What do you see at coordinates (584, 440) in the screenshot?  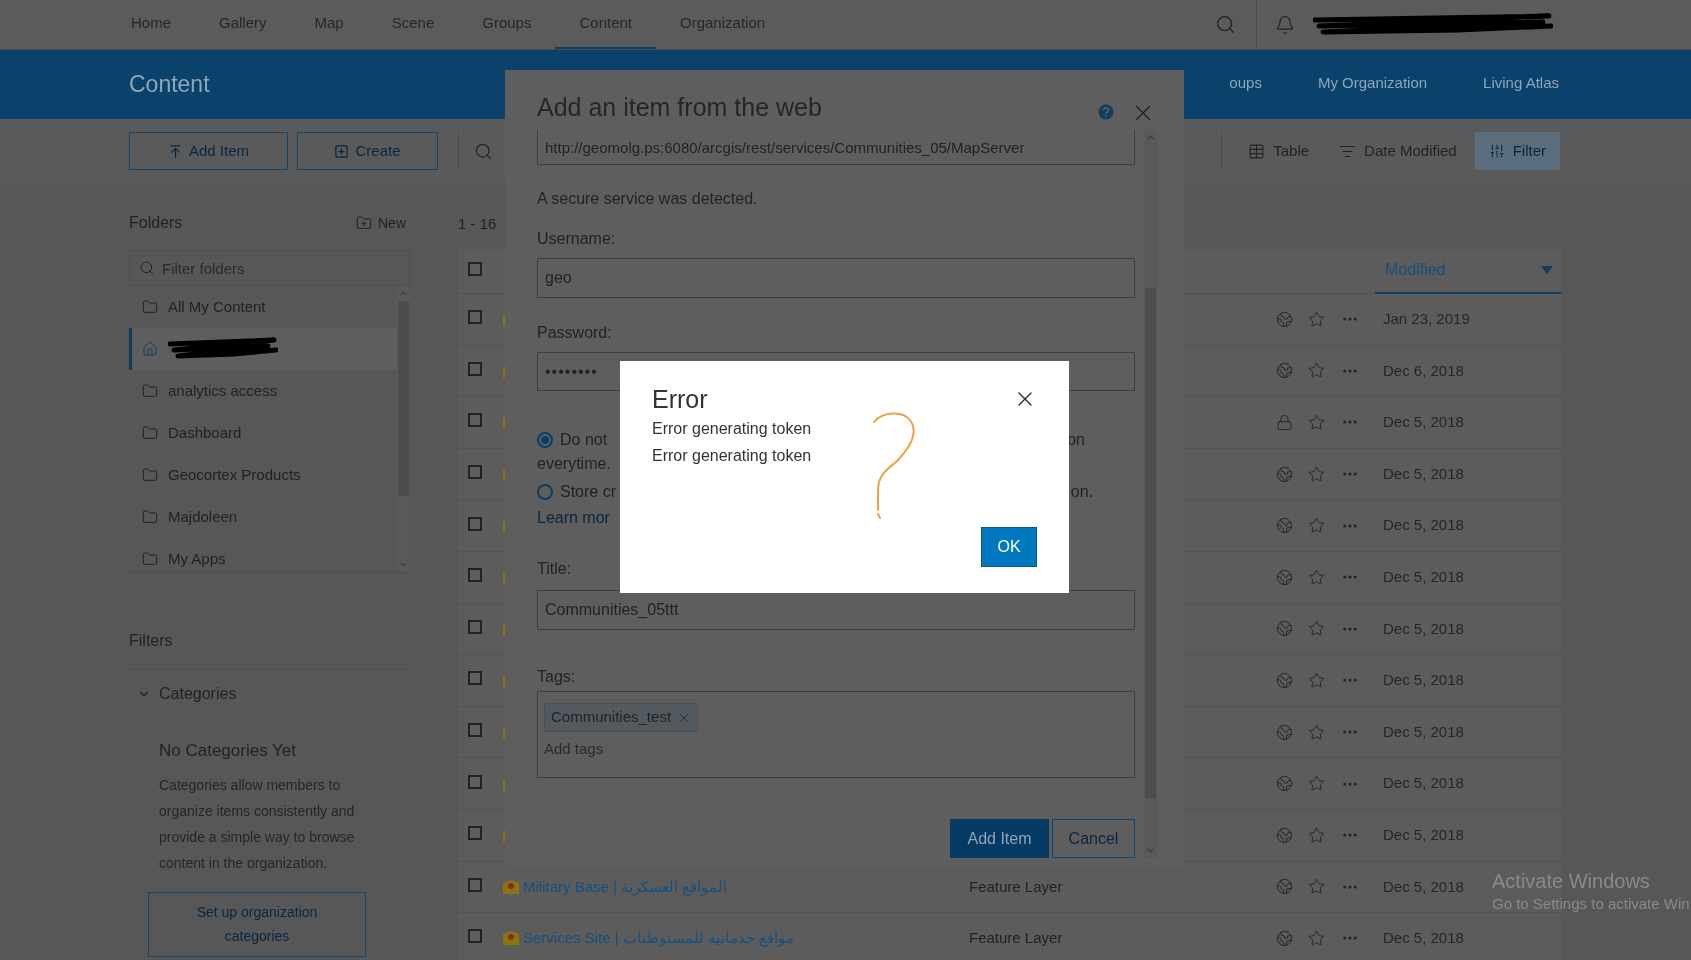 I see `radio-label: Do not` at bounding box center [584, 440].